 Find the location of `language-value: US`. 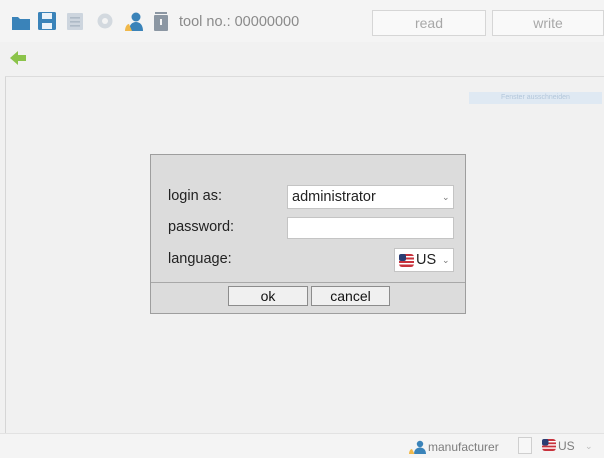

language-value: US is located at coordinates (426, 260).